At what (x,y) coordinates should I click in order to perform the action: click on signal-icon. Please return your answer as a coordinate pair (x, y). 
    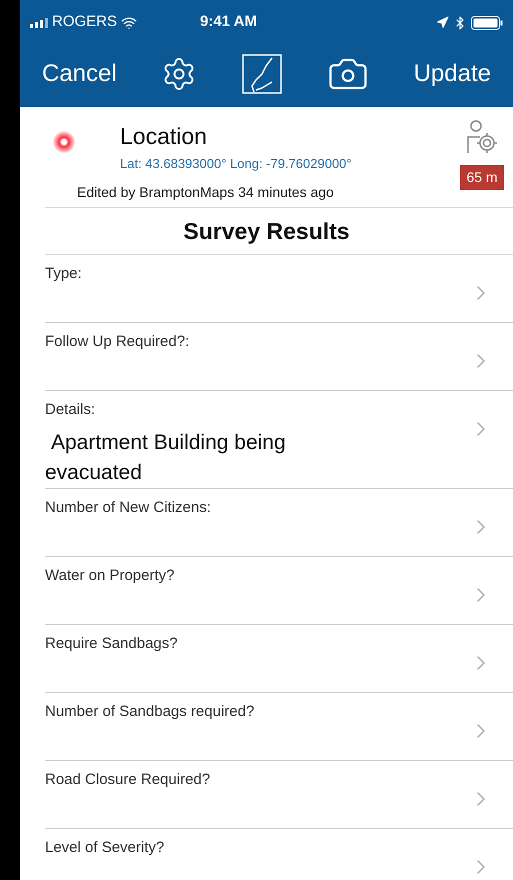
    Looking at the image, I should click on (39, 23).